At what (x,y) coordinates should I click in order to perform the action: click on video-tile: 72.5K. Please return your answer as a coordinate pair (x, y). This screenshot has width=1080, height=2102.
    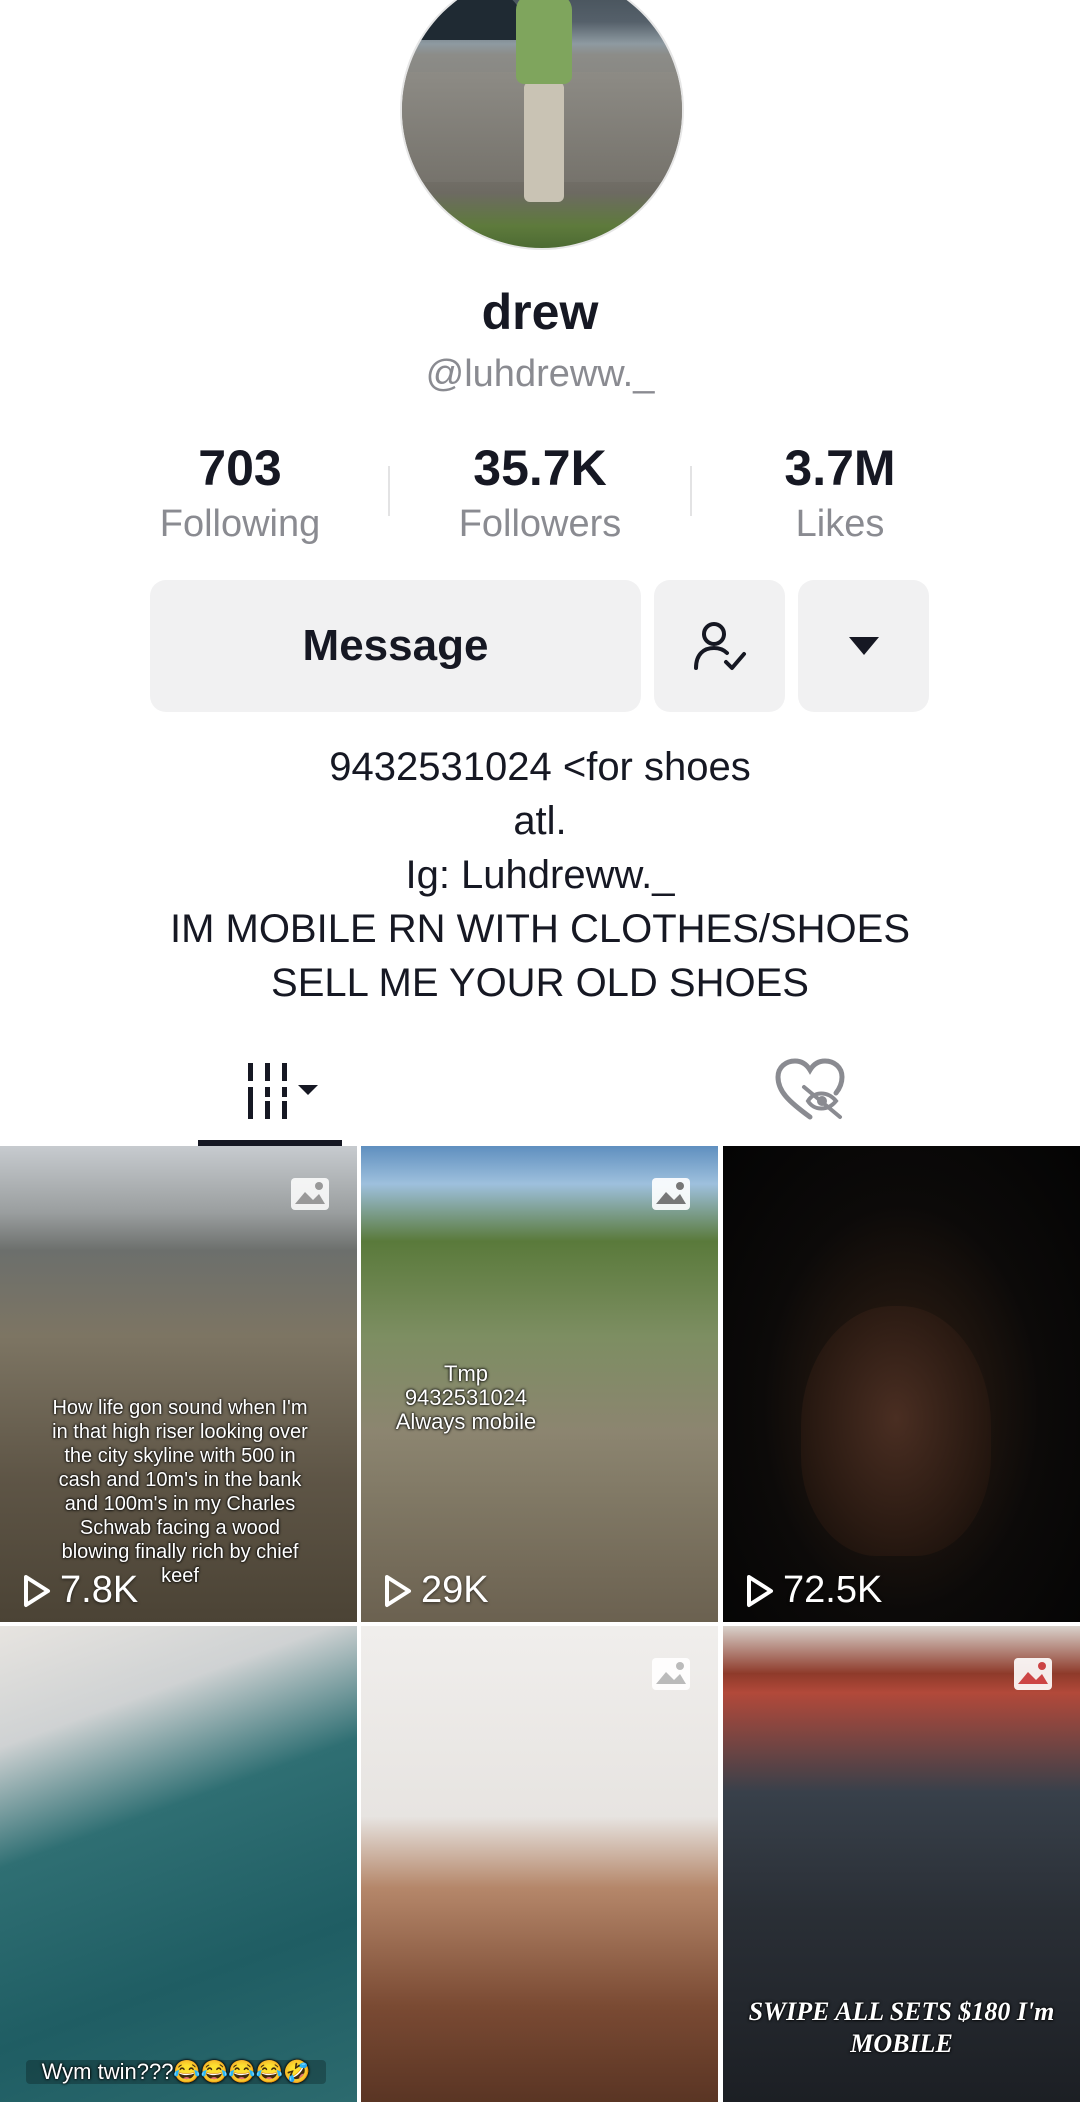
    Looking at the image, I should click on (901, 1384).